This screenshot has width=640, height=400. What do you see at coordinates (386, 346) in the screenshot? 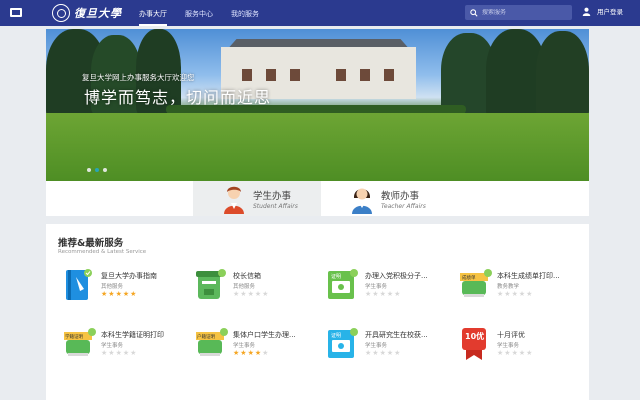
I see `service-card: 证明 开具研究生在校获... 学生事务 ★ ★ ★ ★ ★` at bounding box center [386, 346].